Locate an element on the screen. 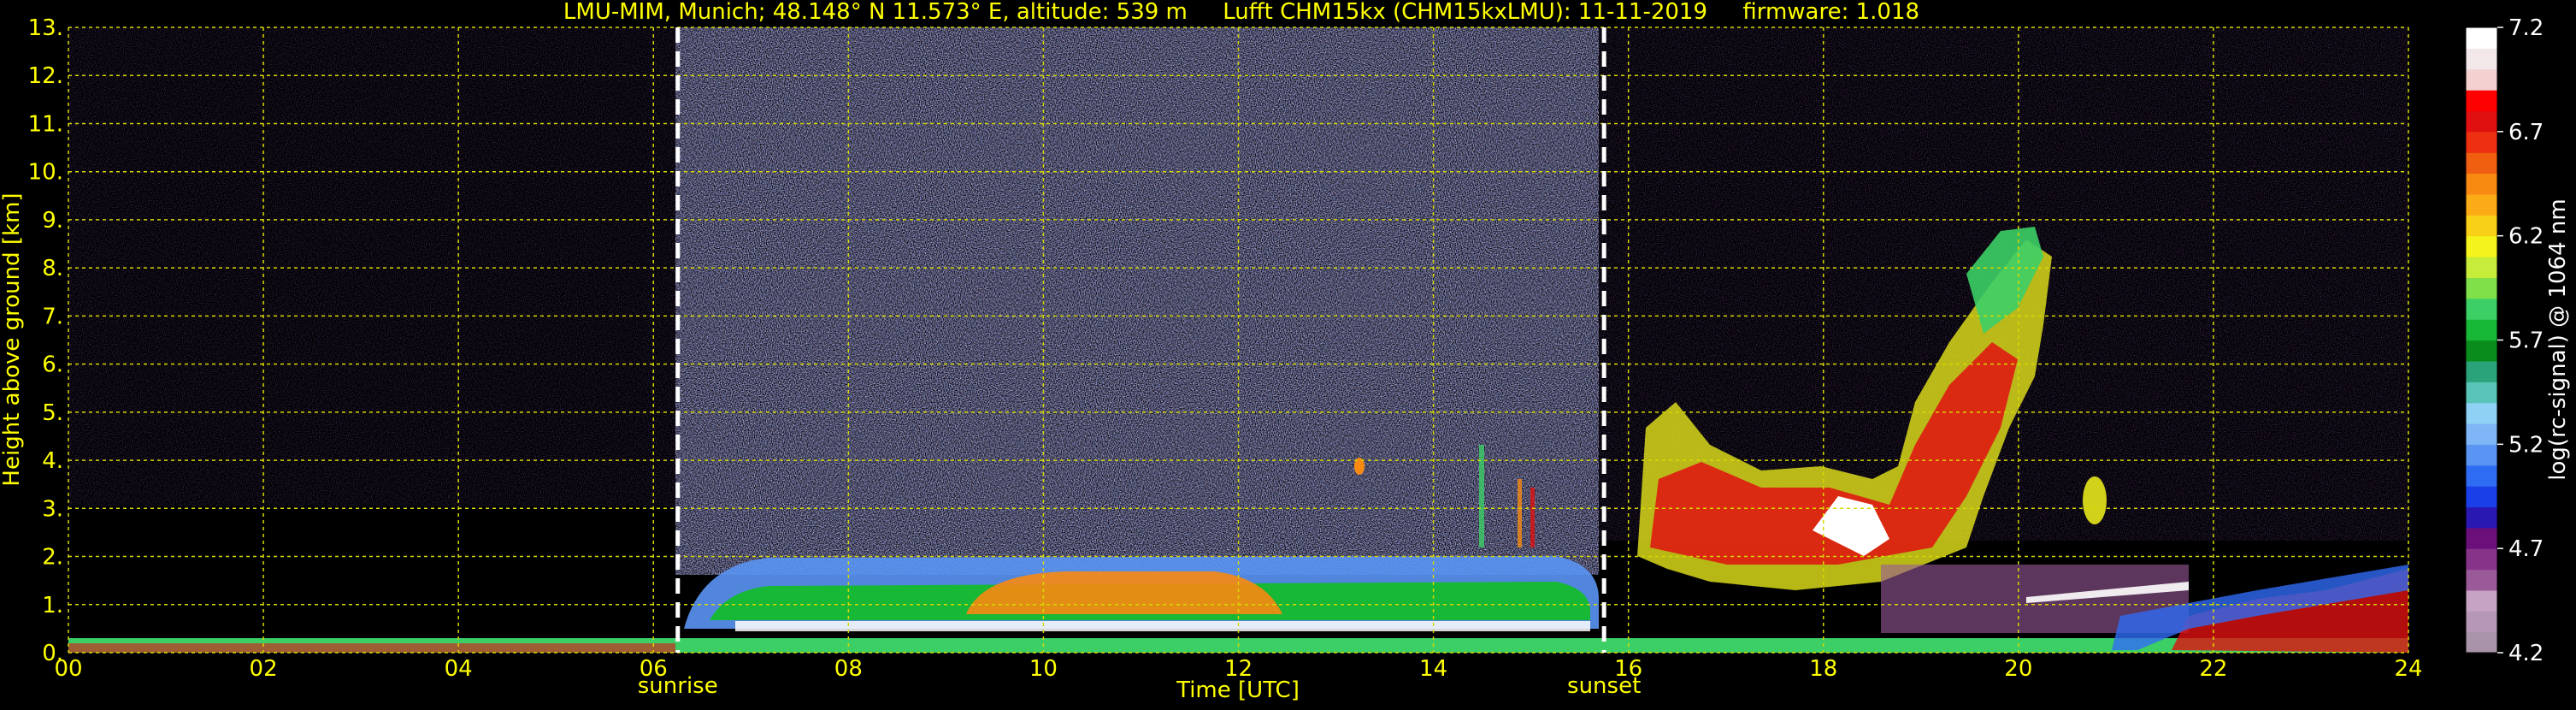 Image resolution: width=2576 pixels, height=710 pixels. y-tick-label: 6. is located at coordinates (52, 365).